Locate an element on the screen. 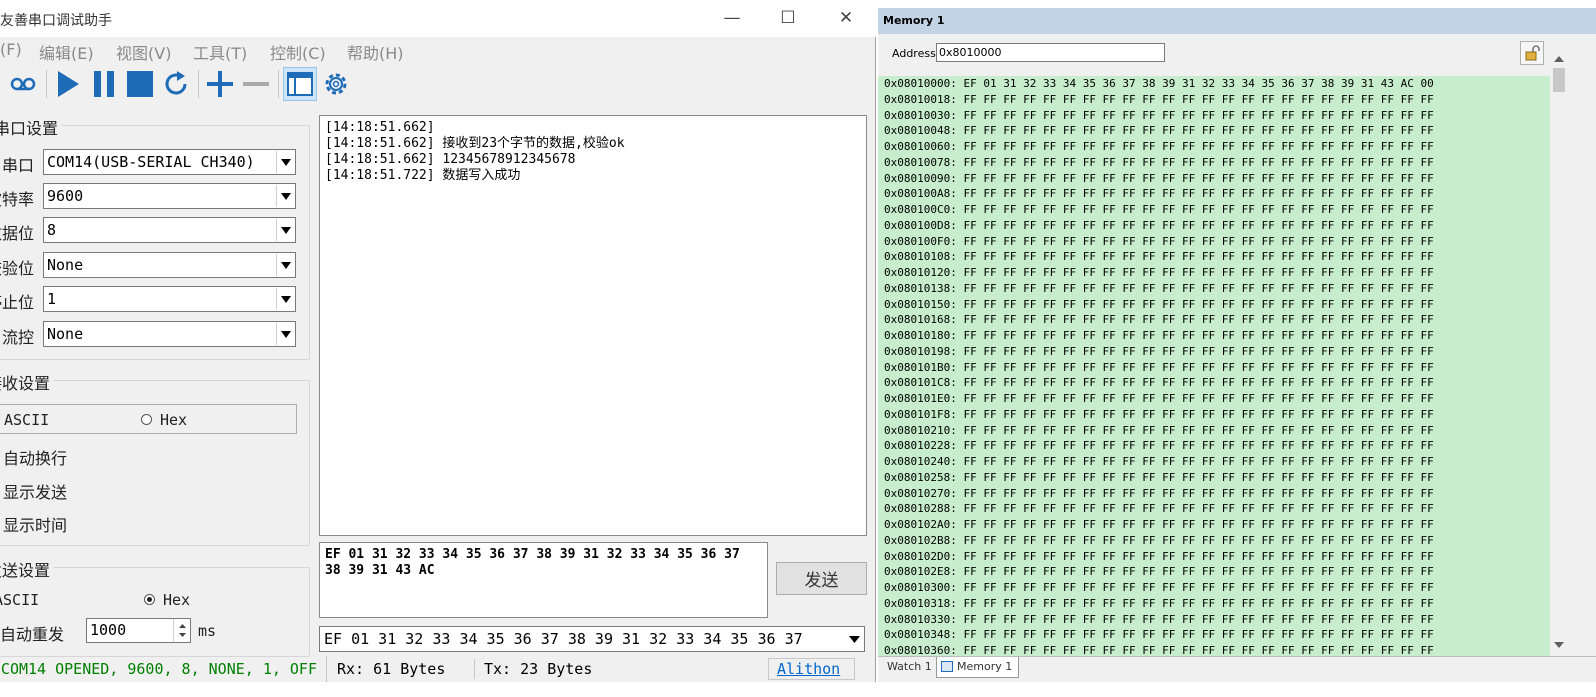 This screenshot has width=1596, height=697. stopbits-combo: 1 is located at coordinates (169, 299).